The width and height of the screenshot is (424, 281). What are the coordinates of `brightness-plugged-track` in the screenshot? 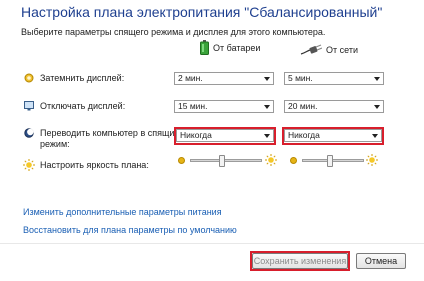 It's located at (333, 160).